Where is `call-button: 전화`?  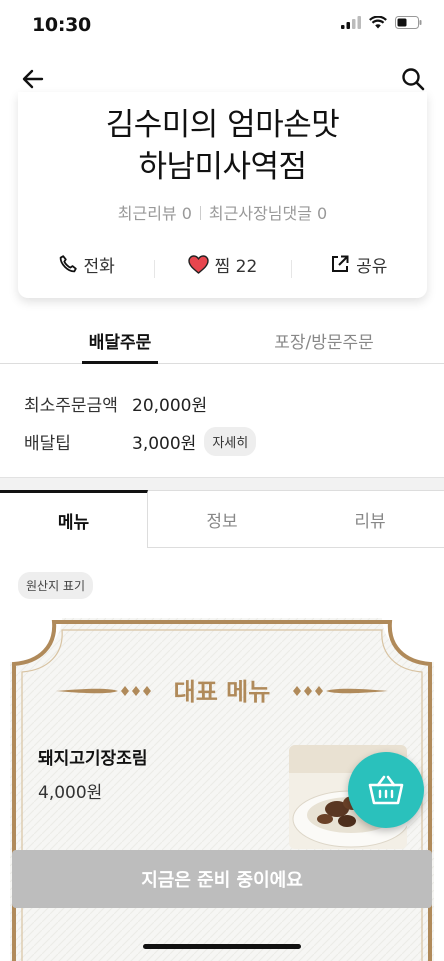
call-button: 전화 is located at coordinates (86, 264).